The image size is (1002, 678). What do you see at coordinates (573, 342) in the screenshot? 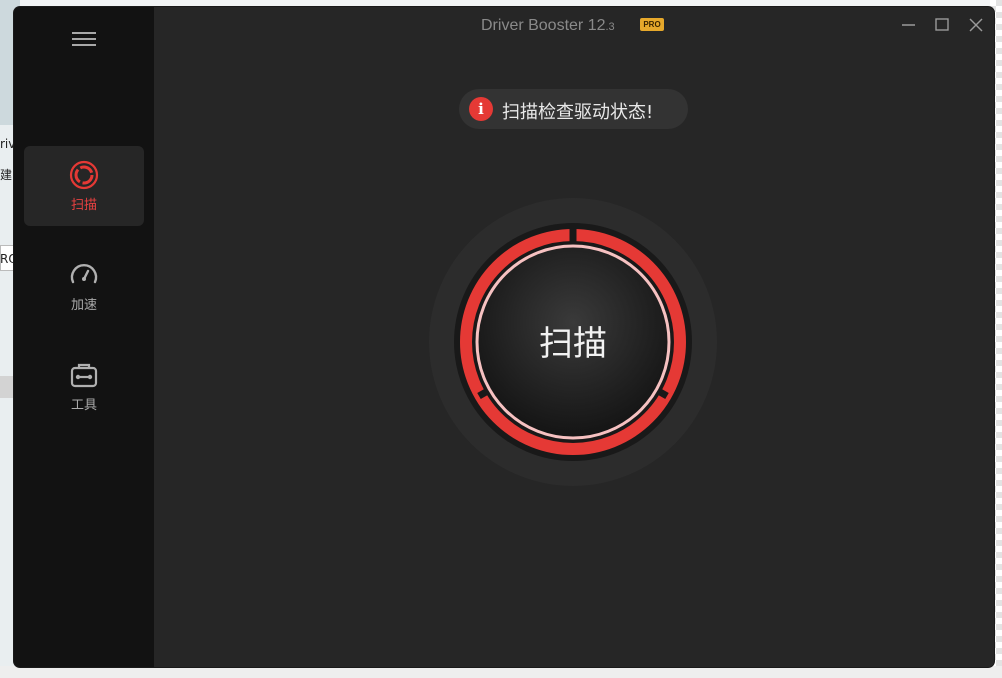
I see `scan-button` at bounding box center [573, 342].